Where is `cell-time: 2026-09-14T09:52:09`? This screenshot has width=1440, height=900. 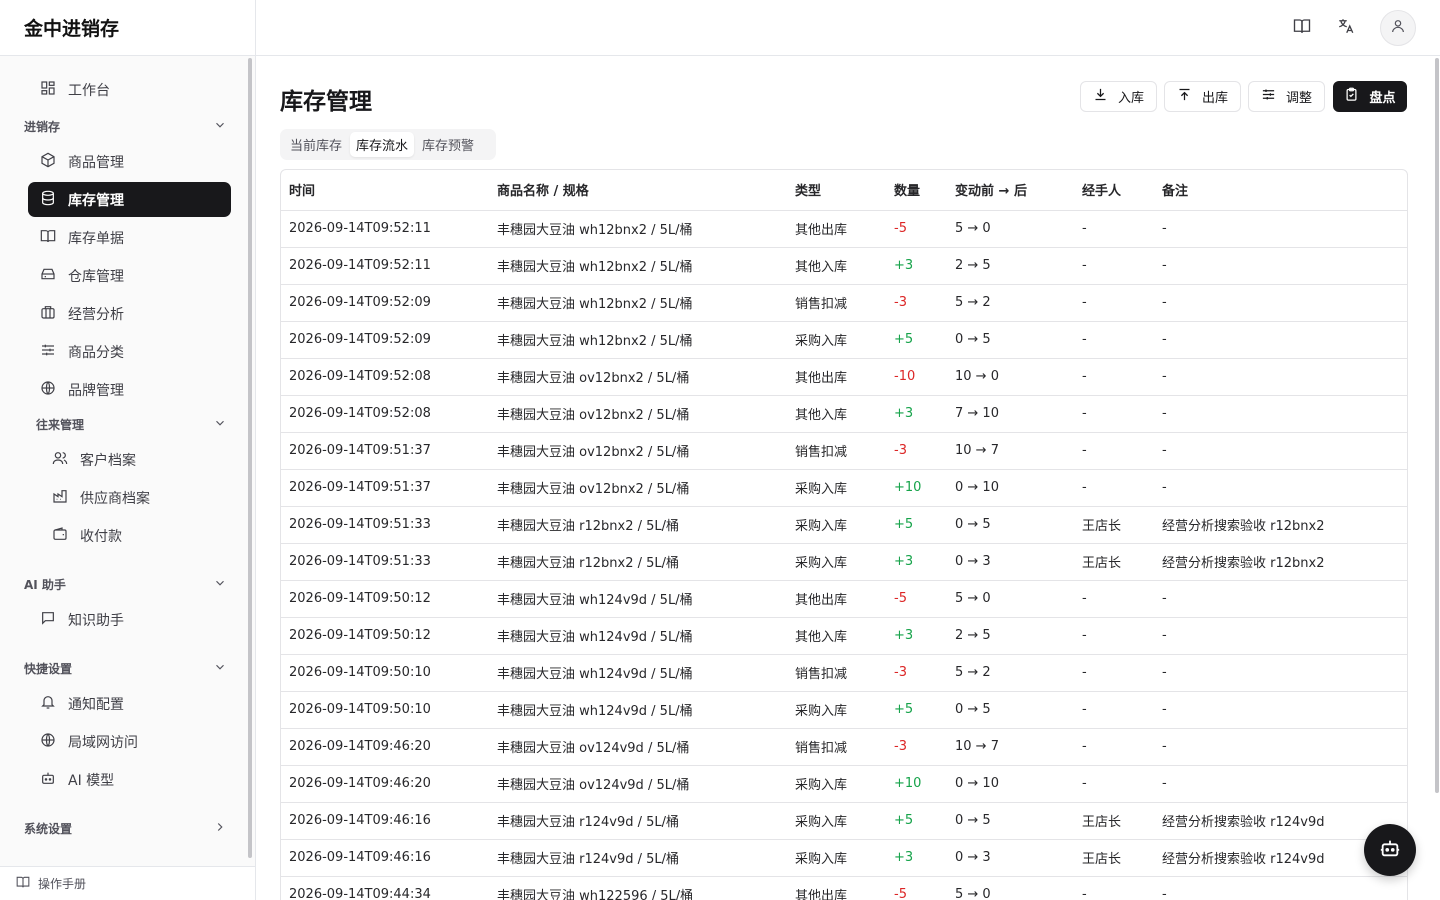 cell-time: 2026-09-14T09:52:09 is located at coordinates (385, 340).